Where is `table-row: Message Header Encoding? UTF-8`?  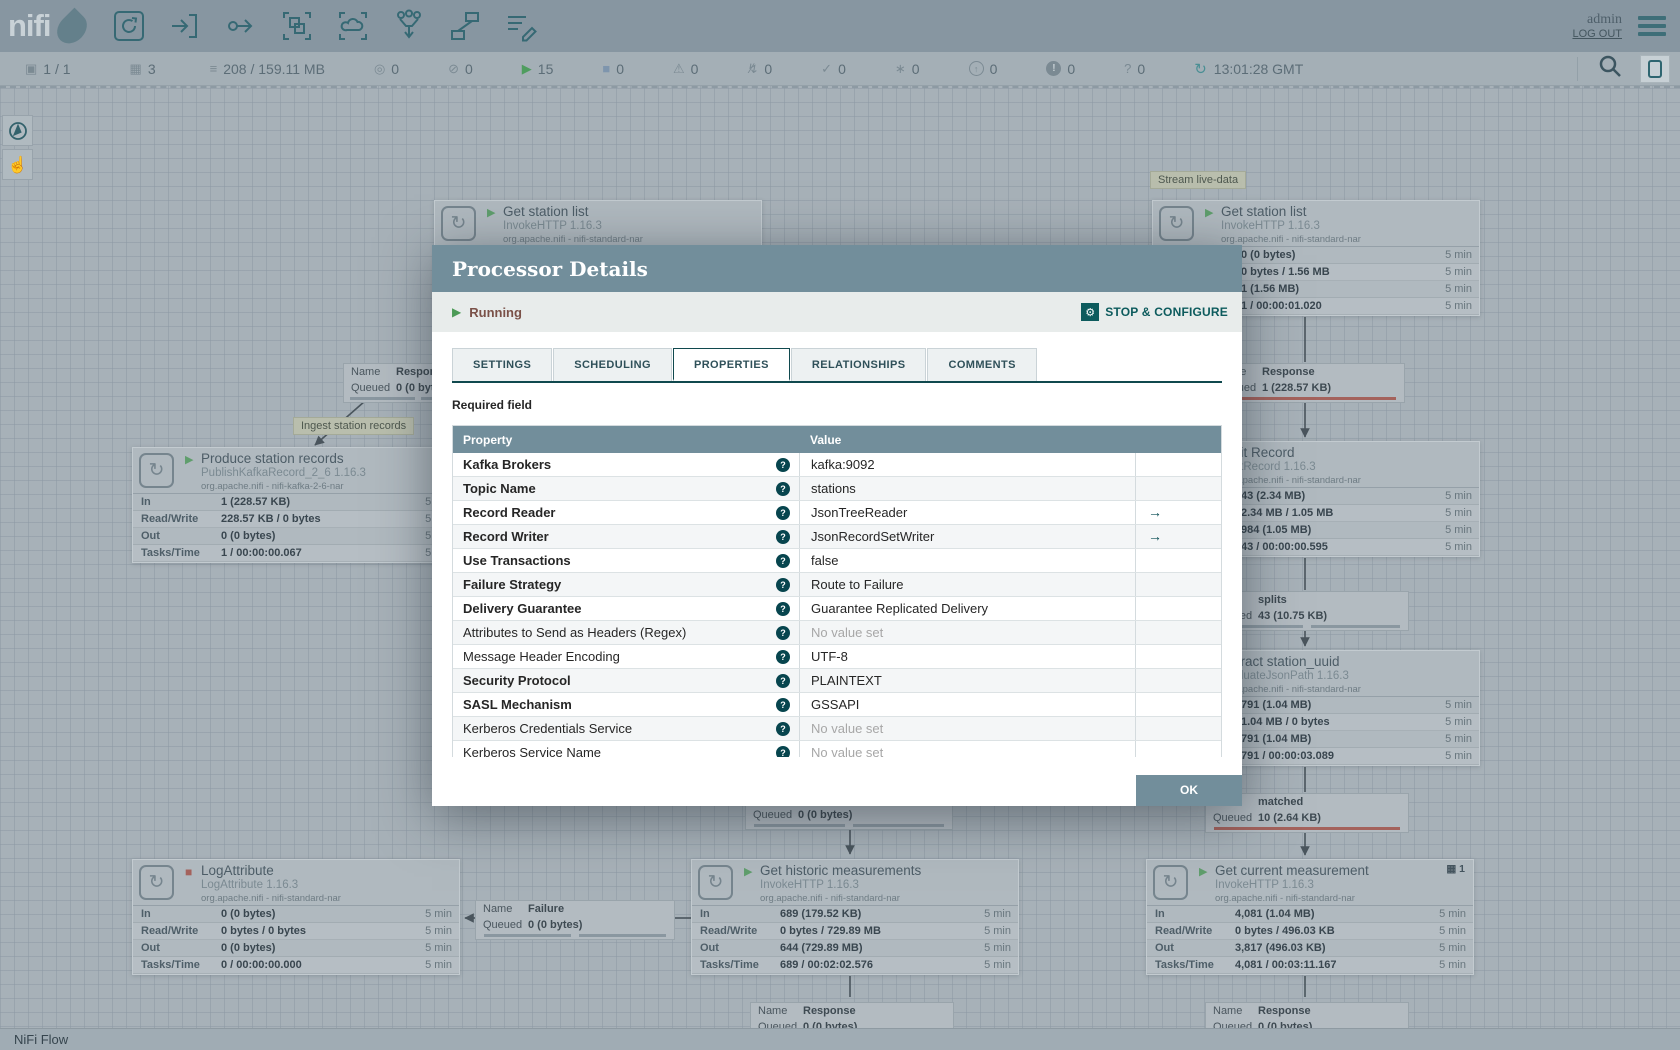
table-row: Message Header Encoding? UTF-8 is located at coordinates (837, 657).